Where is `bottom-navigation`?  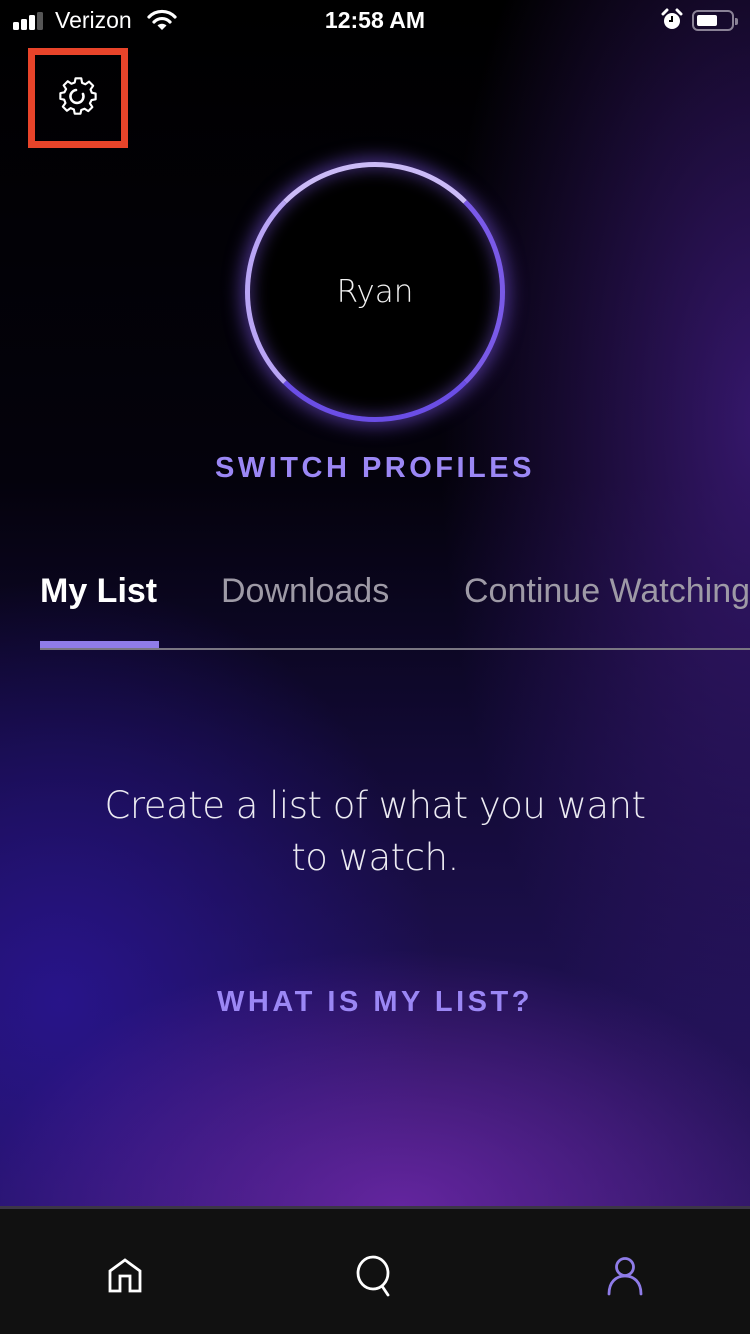
bottom-navigation is located at coordinates (375, 1270).